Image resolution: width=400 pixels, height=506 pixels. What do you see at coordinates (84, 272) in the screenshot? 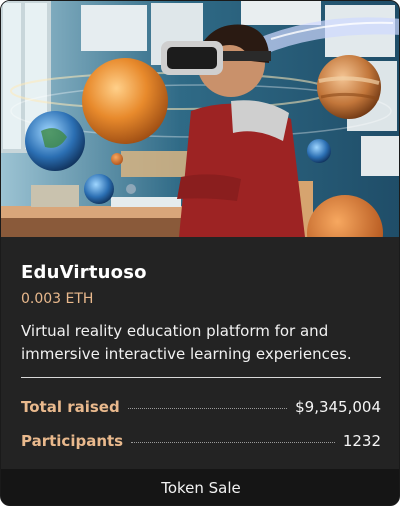
I see `project-title: EduVirtuoso` at bounding box center [84, 272].